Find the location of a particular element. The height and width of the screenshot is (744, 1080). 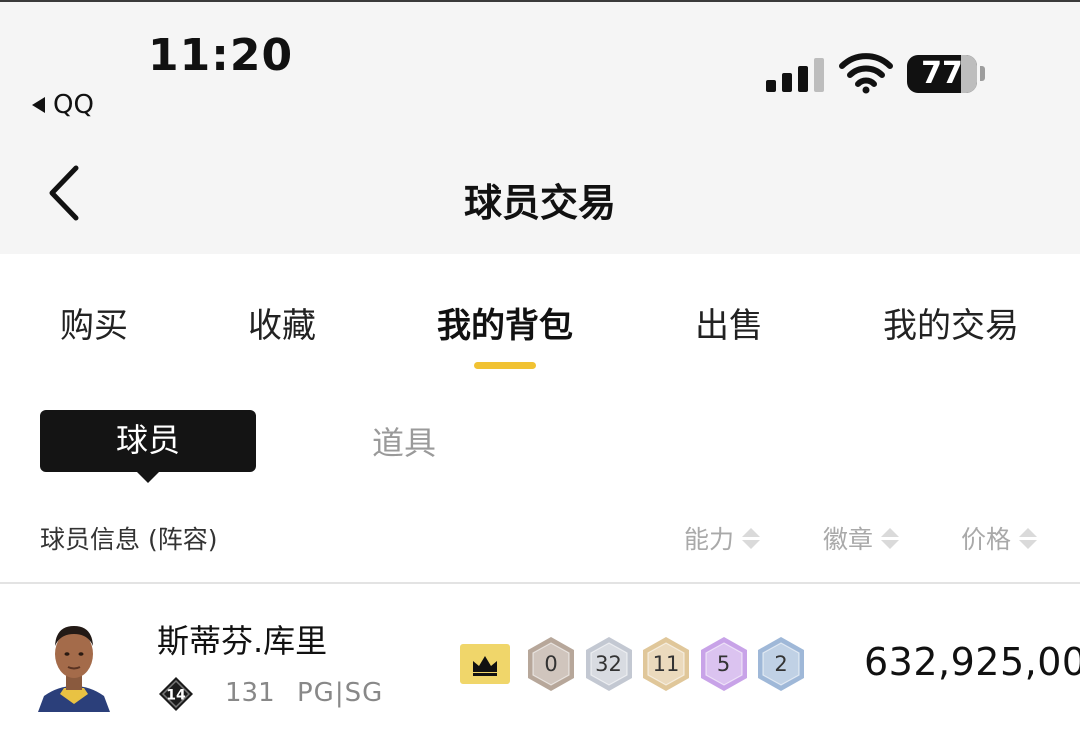

badge-hexagon: 5 is located at coordinates (724, 664).